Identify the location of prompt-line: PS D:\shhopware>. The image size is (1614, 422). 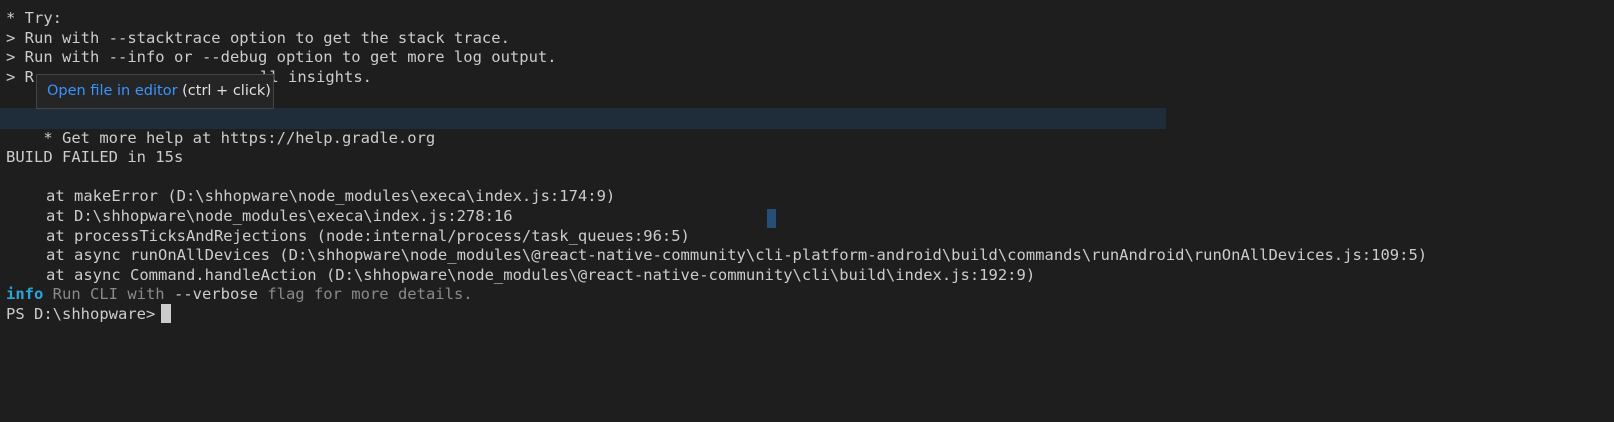
(89, 314).